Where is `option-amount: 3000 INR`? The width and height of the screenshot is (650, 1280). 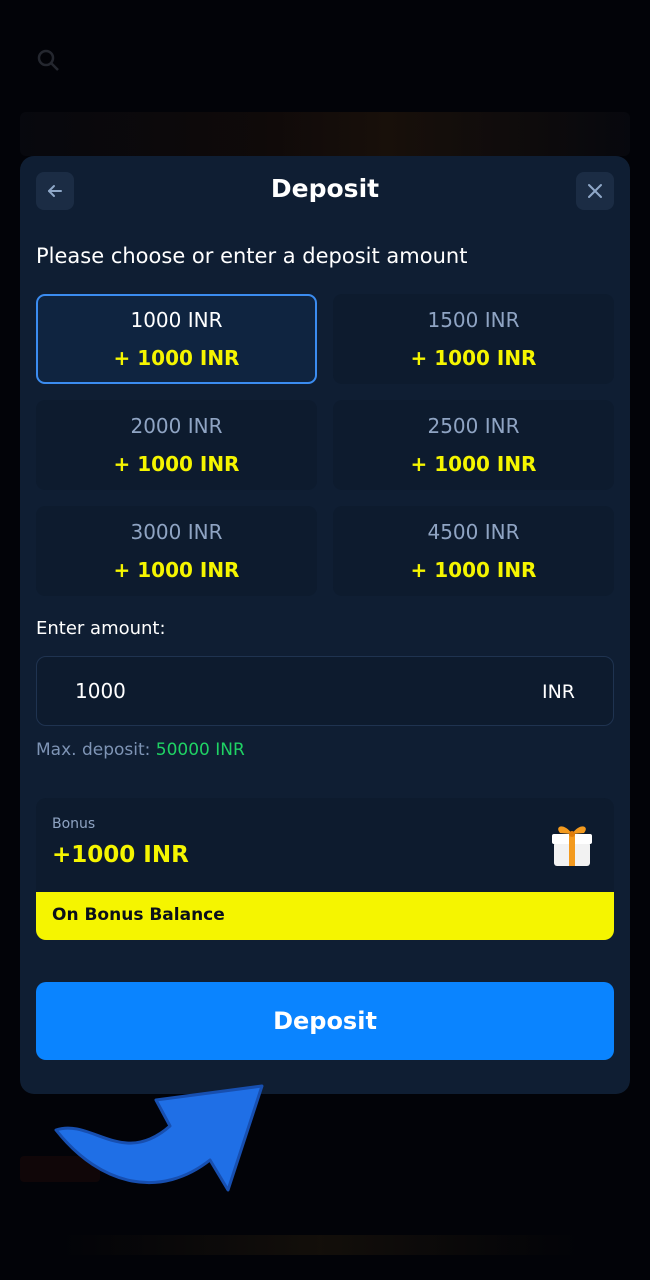
option-amount: 3000 INR is located at coordinates (176, 532).